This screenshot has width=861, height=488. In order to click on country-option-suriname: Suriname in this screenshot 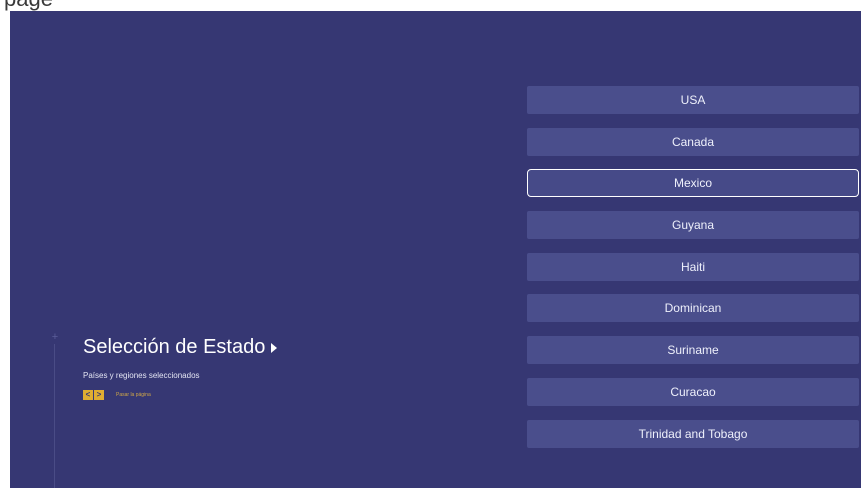, I will do `click(693, 350)`.